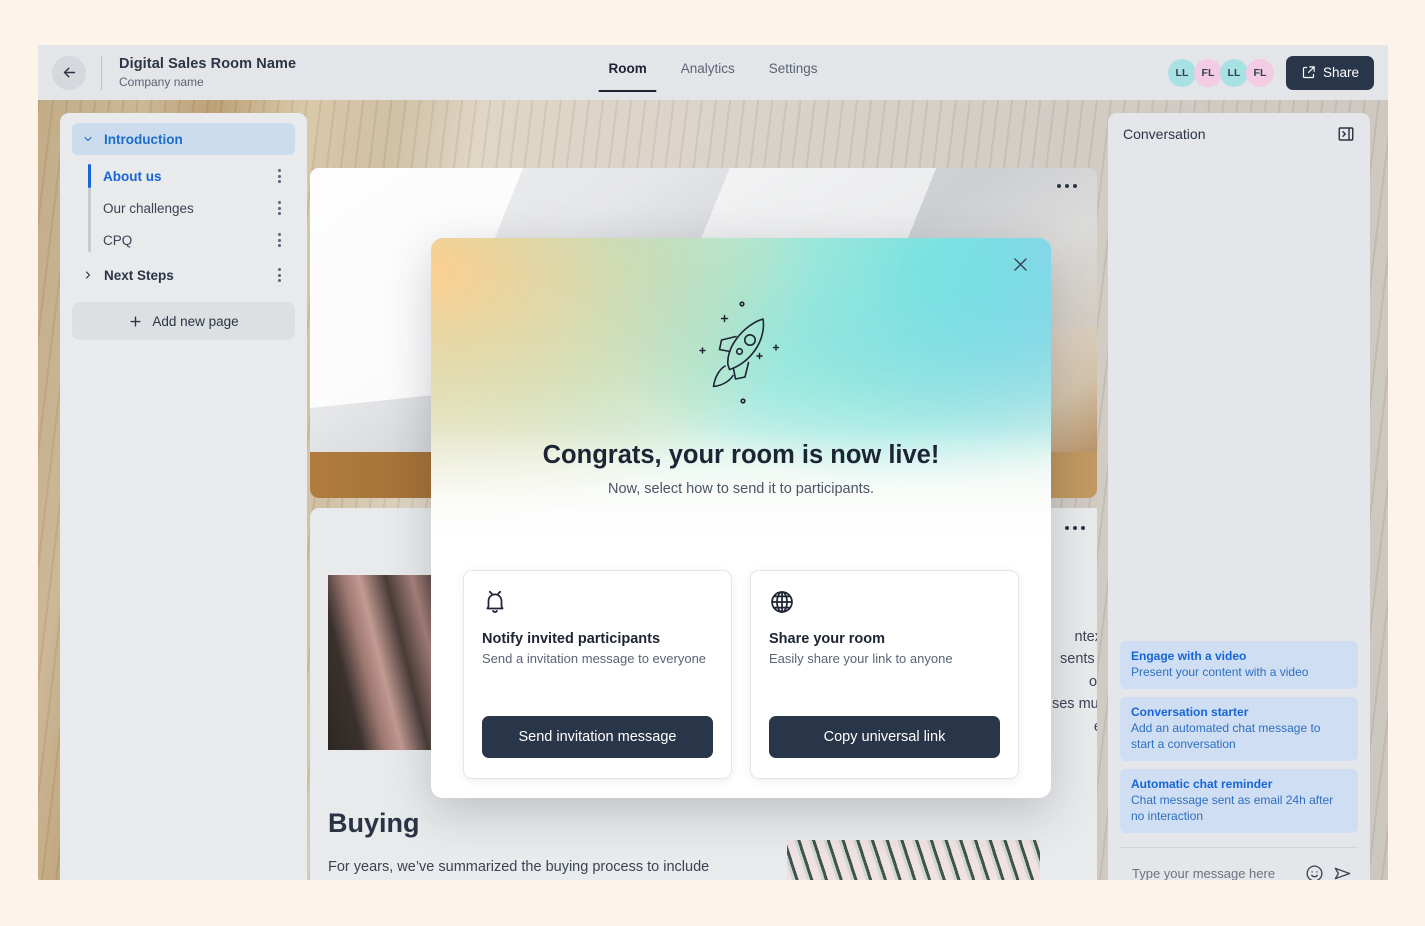  I want to click on conversation-title: Conversation, so click(1164, 134).